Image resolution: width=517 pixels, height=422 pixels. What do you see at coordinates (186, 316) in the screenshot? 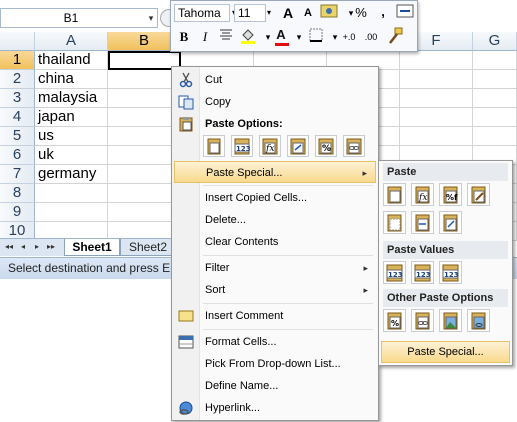
I see `comment-icon` at bounding box center [186, 316].